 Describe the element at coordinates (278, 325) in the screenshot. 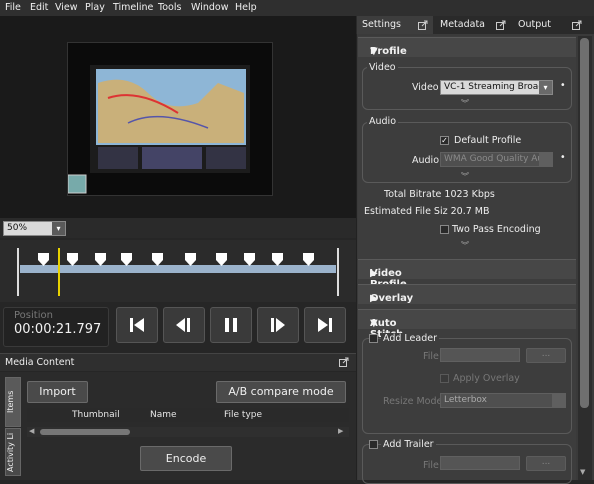

I see `next-frame-button` at that location.